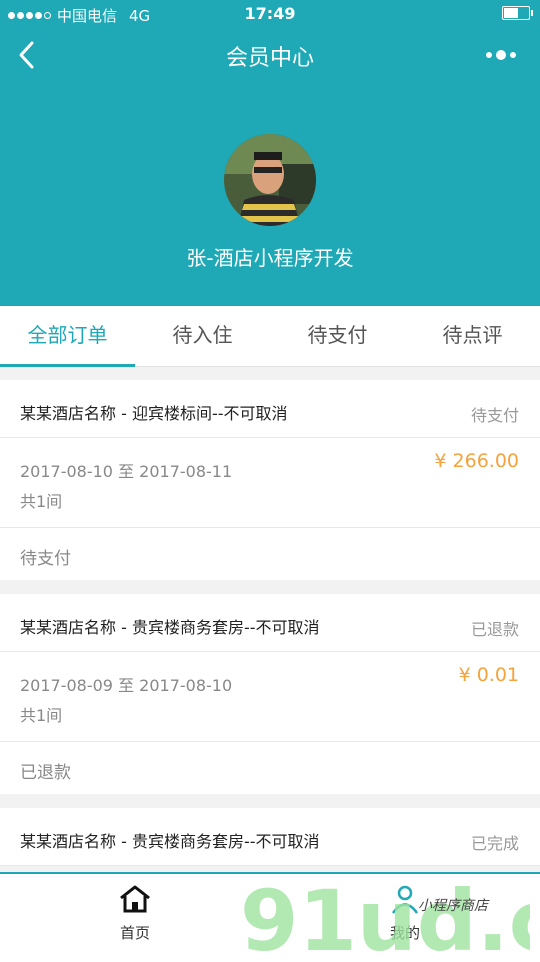 The height and width of the screenshot is (962, 540). What do you see at coordinates (517, 13) in the screenshot?
I see `battery-icon` at bounding box center [517, 13].